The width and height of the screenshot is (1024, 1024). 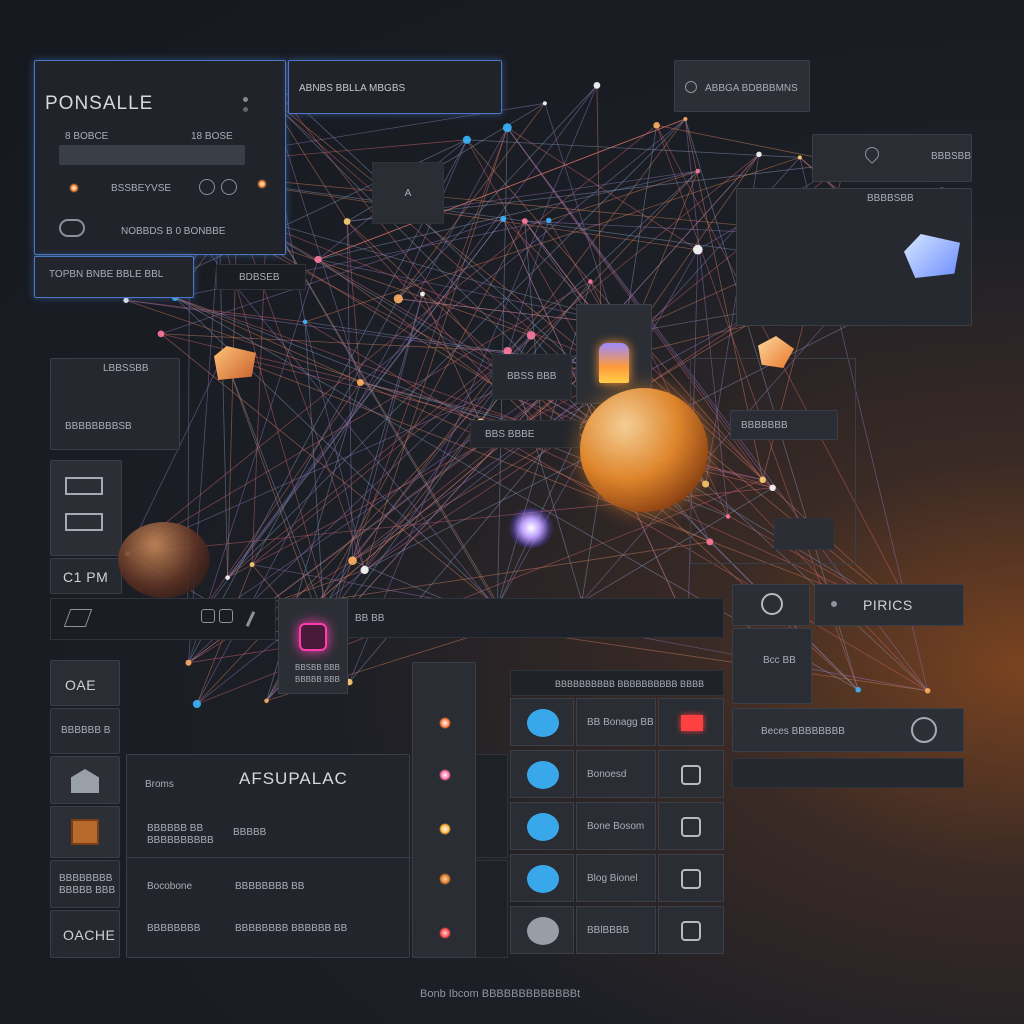 What do you see at coordinates (771, 605) in the screenshot?
I see `pirics-icon-tile` at bounding box center [771, 605].